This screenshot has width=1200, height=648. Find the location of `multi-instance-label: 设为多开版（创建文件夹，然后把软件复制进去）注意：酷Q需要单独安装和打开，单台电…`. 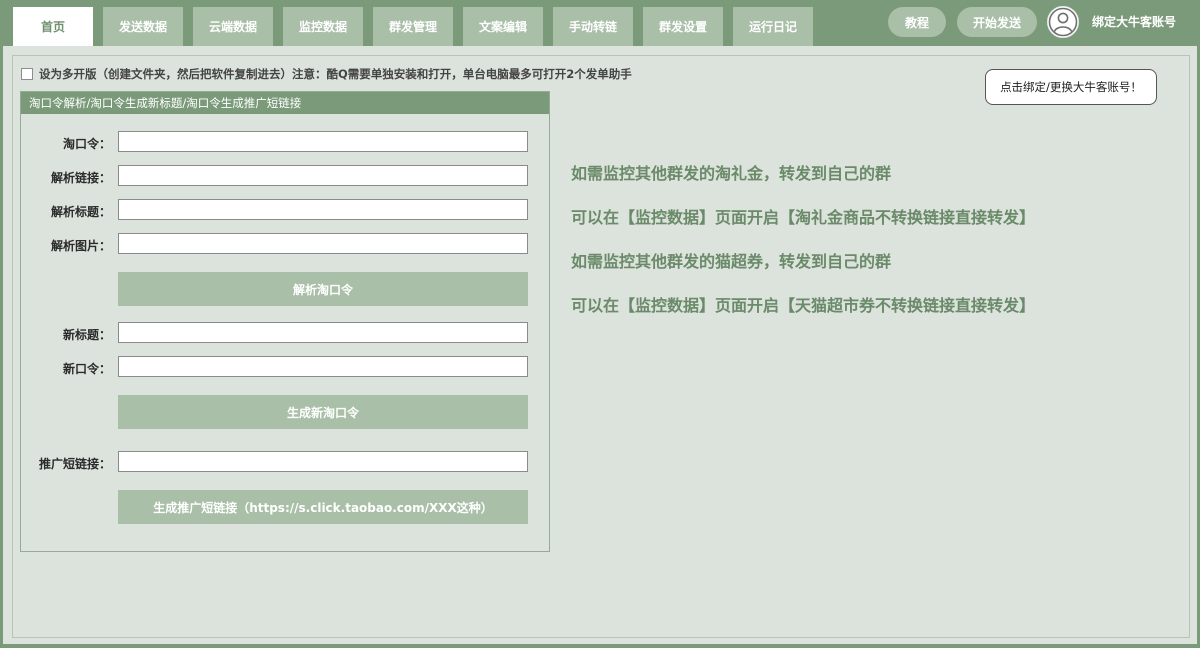

multi-instance-label: 设为多开版（创建文件夹，然后把软件复制进去）注意：酷Q需要单独安装和打开，单台电… is located at coordinates (335, 74).